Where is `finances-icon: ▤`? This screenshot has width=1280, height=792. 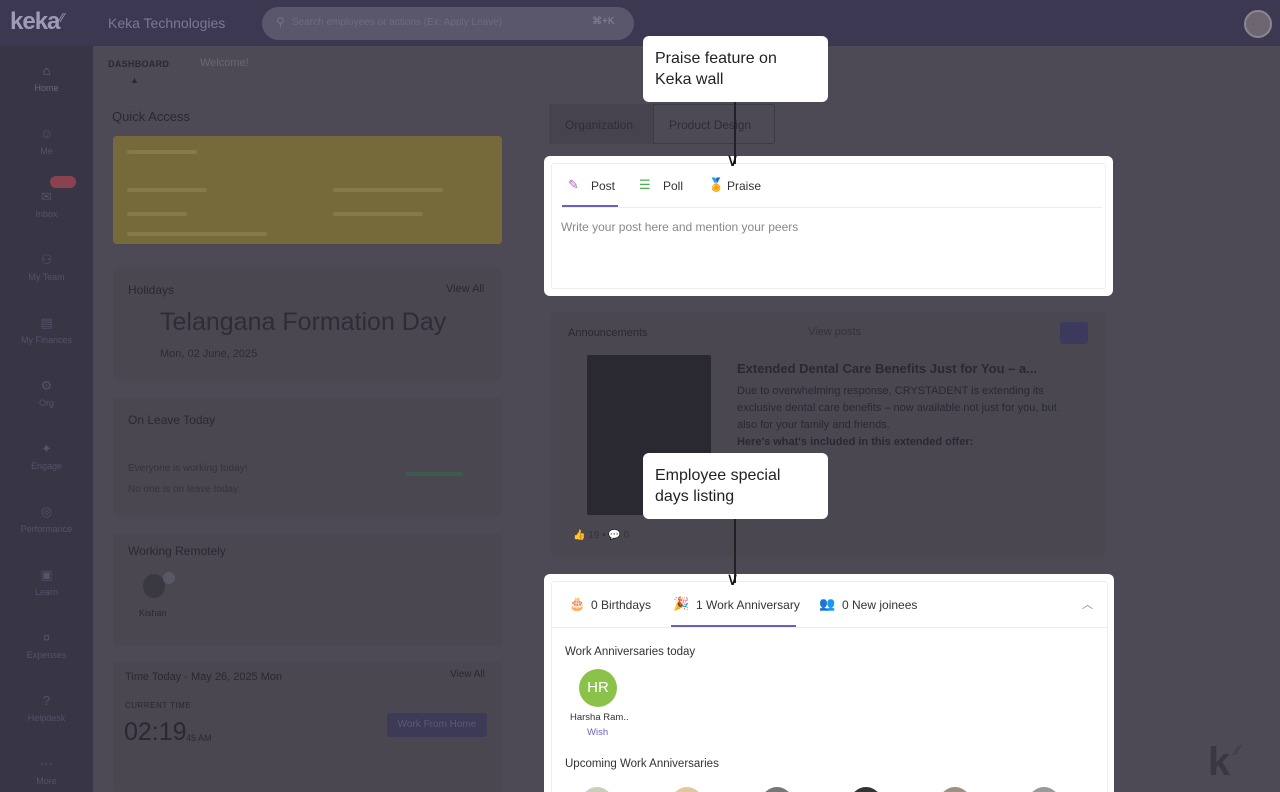 finances-icon: ▤ is located at coordinates (46, 322).